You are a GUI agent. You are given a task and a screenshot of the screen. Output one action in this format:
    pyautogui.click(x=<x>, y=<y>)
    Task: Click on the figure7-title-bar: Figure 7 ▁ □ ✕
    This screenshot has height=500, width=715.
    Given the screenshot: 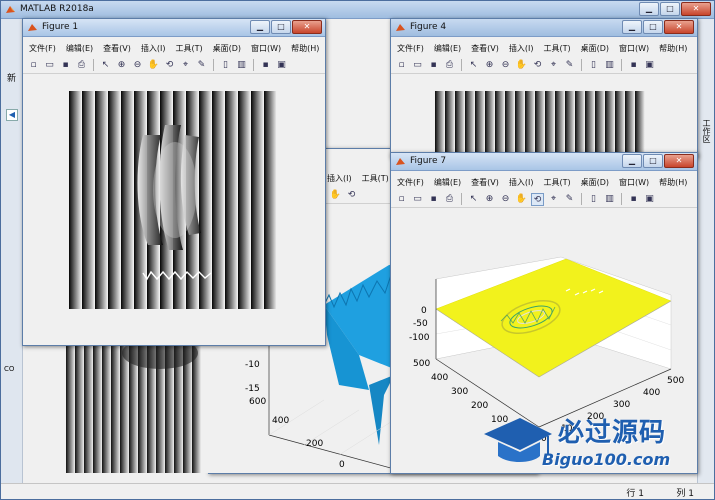 What is the action you would take?
    pyautogui.click(x=544, y=162)
    